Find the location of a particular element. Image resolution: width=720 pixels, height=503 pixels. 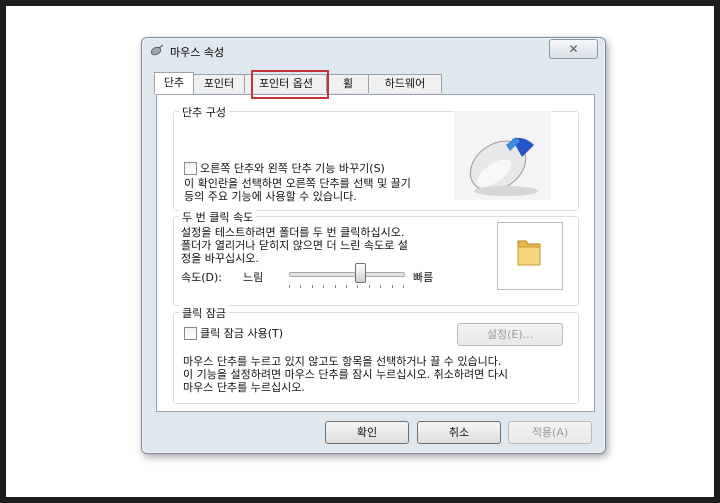

ok-button: 확인 is located at coordinates (367, 432).